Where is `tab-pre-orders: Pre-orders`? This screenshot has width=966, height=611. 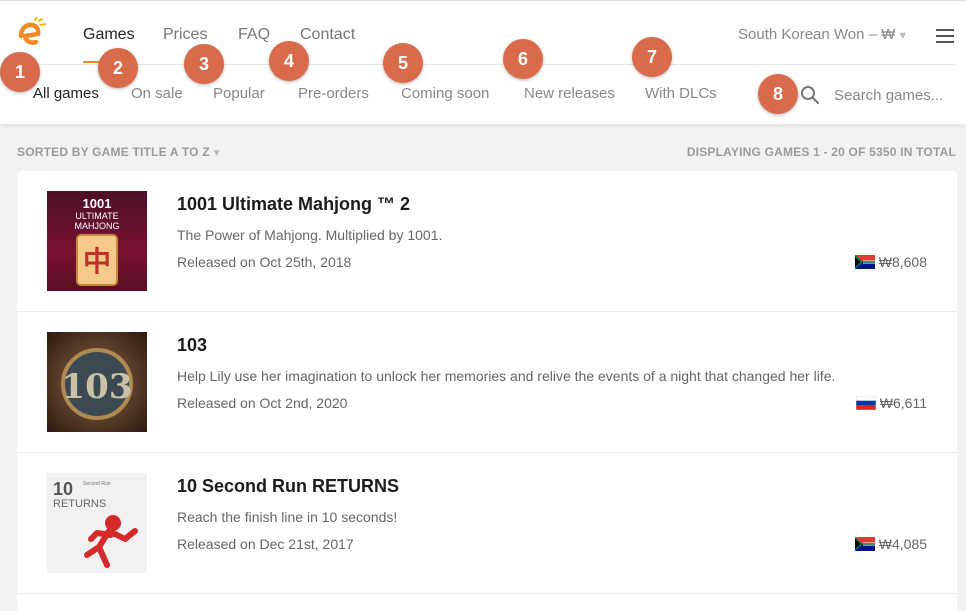
tab-pre-orders: Pre-orders is located at coordinates (333, 93).